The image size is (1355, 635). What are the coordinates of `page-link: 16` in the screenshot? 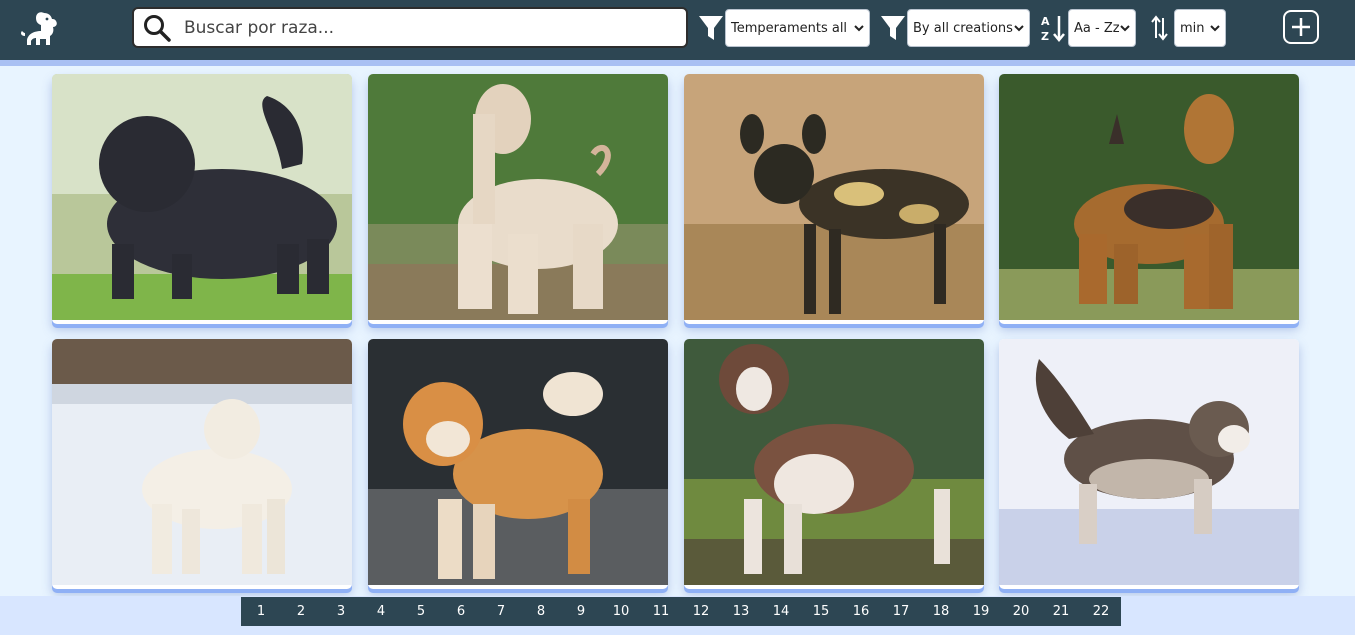 It's located at (861, 611).